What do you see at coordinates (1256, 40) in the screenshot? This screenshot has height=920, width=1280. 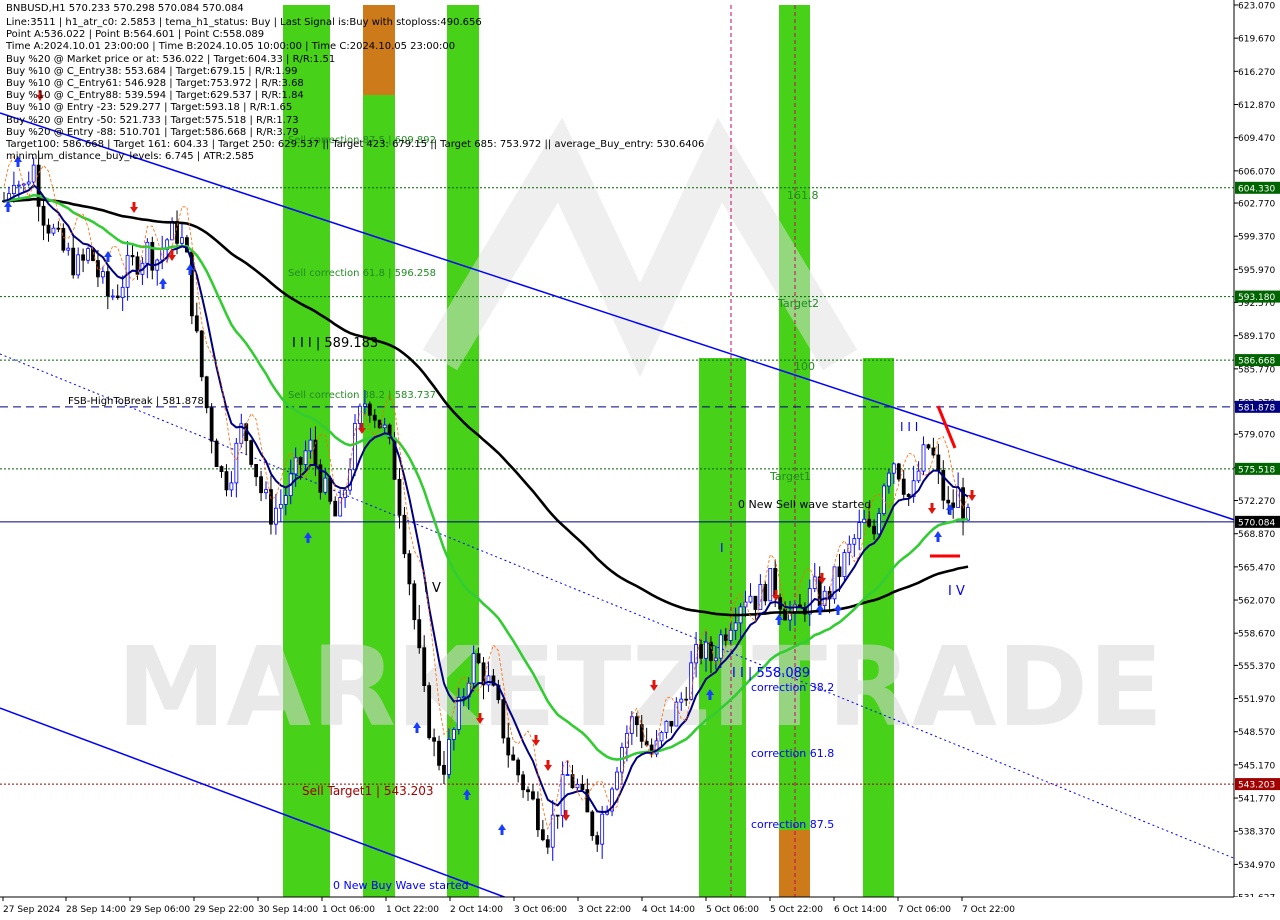 I see `y-tick-label: 619.670` at bounding box center [1256, 40].